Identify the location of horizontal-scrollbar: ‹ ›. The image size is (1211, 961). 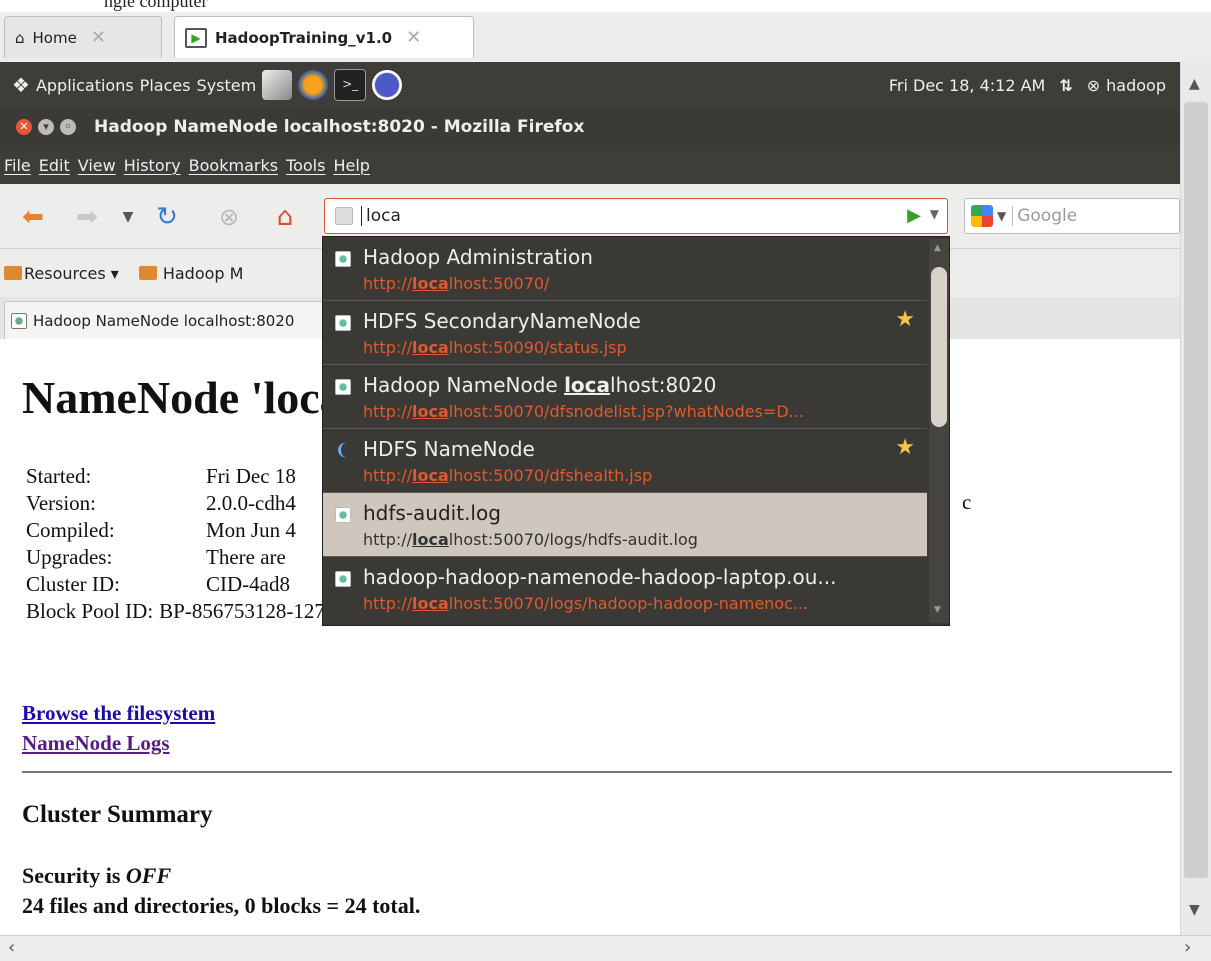
(605, 948).